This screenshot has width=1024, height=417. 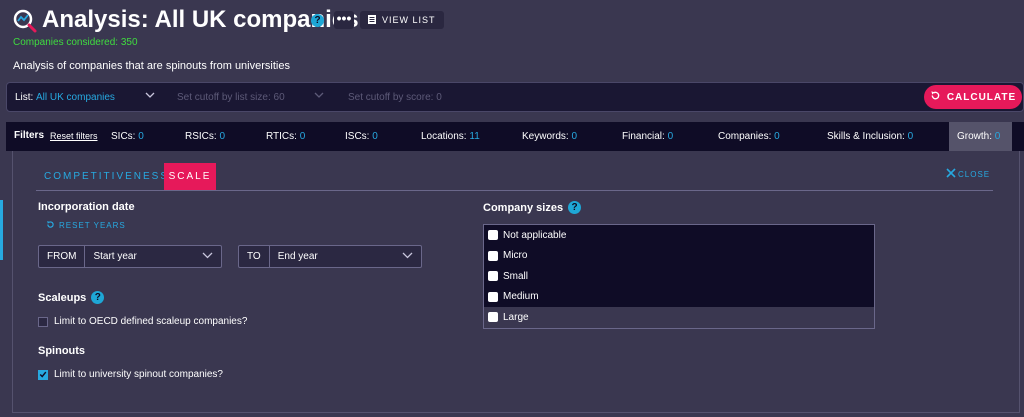 What do you see at coordinates (138, 374) in the screenshot?
I see `spinout-checkbox-label: Limit to university spinout companies?` at bounding box center [138, 374].